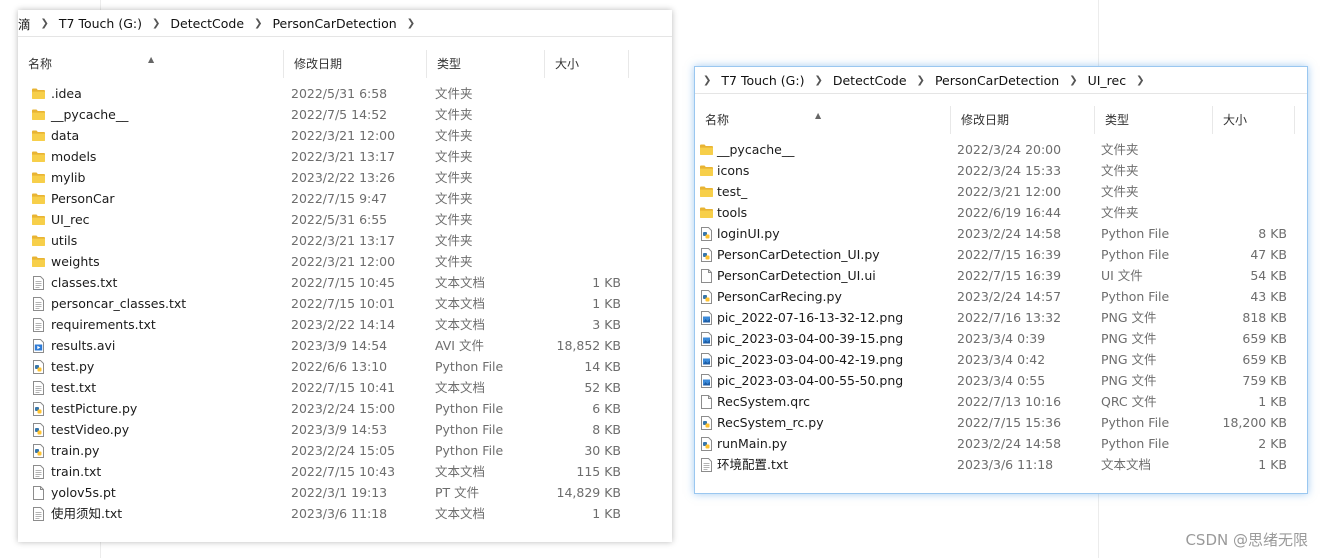 The height and width of the screenshot is (558, 1324). I want to click on file-modified-date: 2022/7/15 10:01, so click(343, 303).